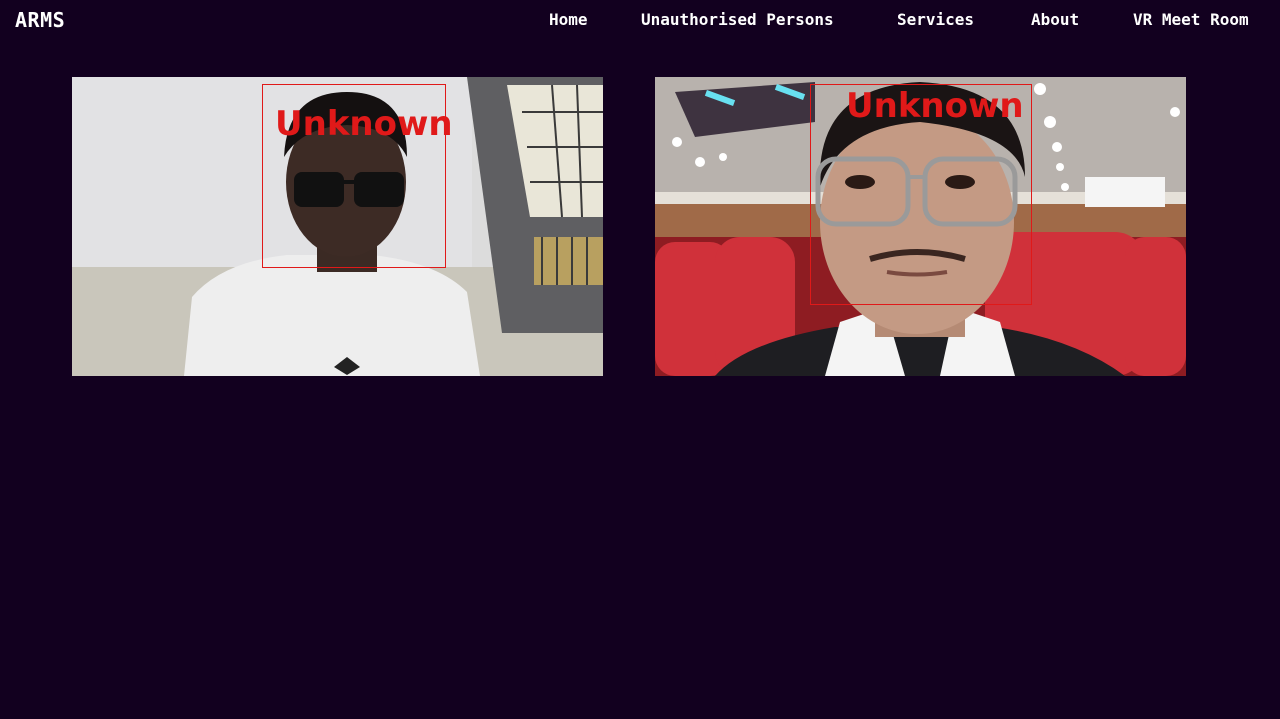 Image resolution: width=1280 pixels, height=719 pixels. What do you see at coordinates (364, 124) in the screenshot?
I see `face-detection-label-1: Unknown` at bounding box center [364, 124].